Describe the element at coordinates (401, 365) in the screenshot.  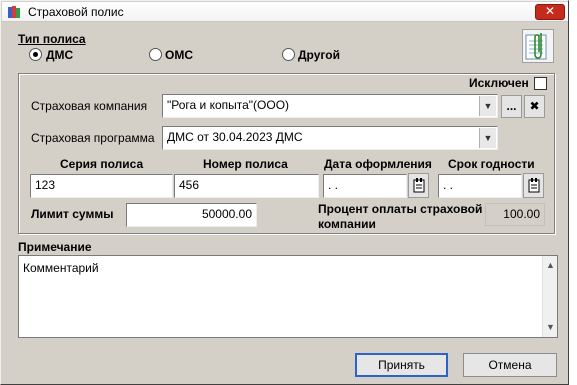
I see `accept-button: Принять` at that location.